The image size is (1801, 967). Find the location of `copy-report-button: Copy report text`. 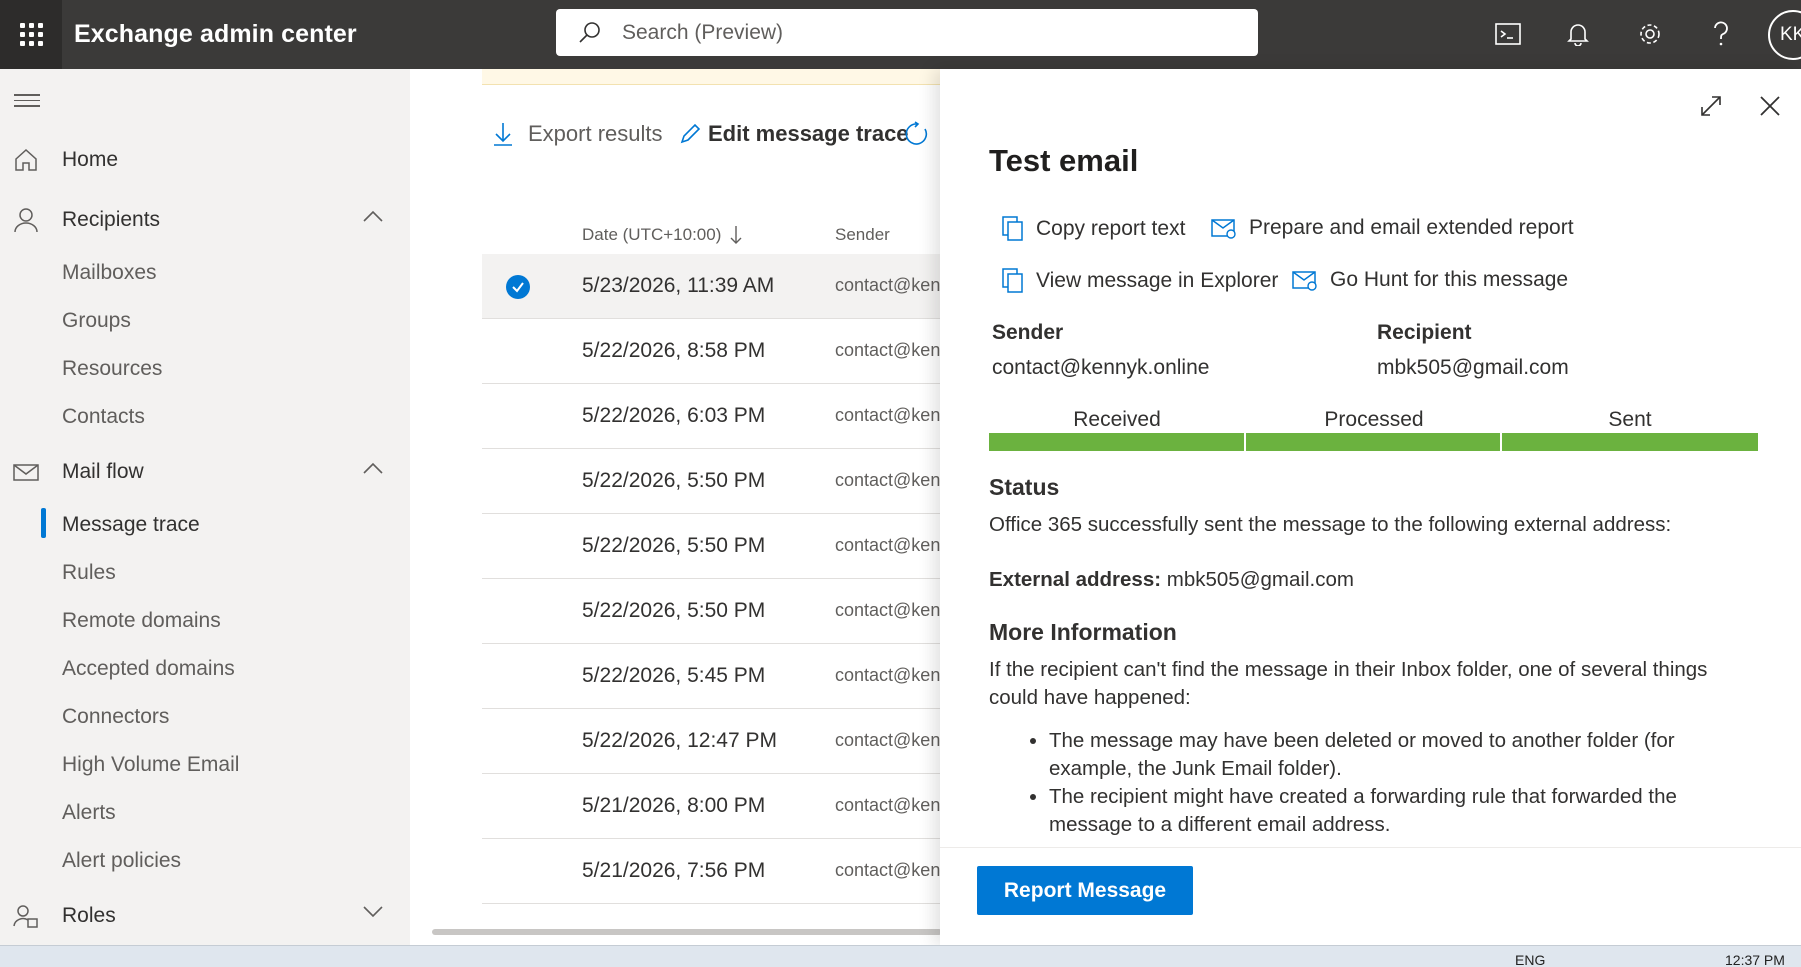

copy-report-button: Copy report text is located at coordinates (1092, 229).